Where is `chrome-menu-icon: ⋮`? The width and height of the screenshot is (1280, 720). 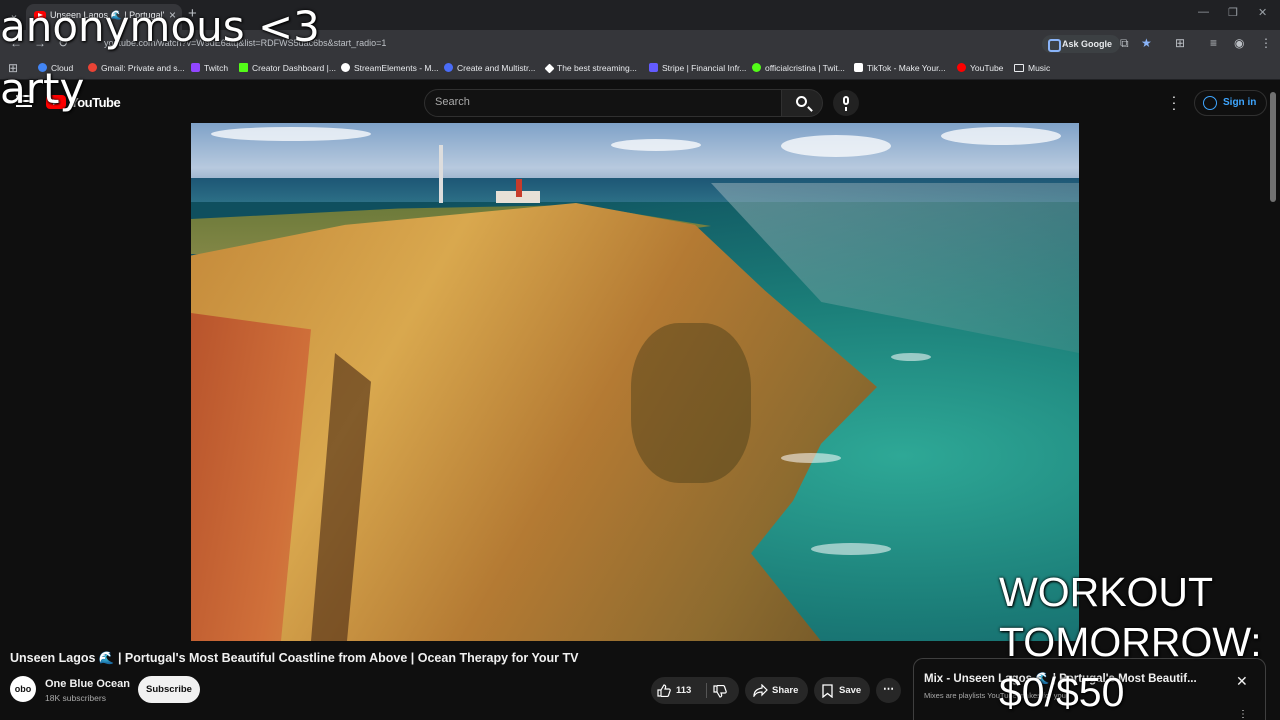
chrome-menu-icon: ⋮ is located at coordinates (1266, 43).